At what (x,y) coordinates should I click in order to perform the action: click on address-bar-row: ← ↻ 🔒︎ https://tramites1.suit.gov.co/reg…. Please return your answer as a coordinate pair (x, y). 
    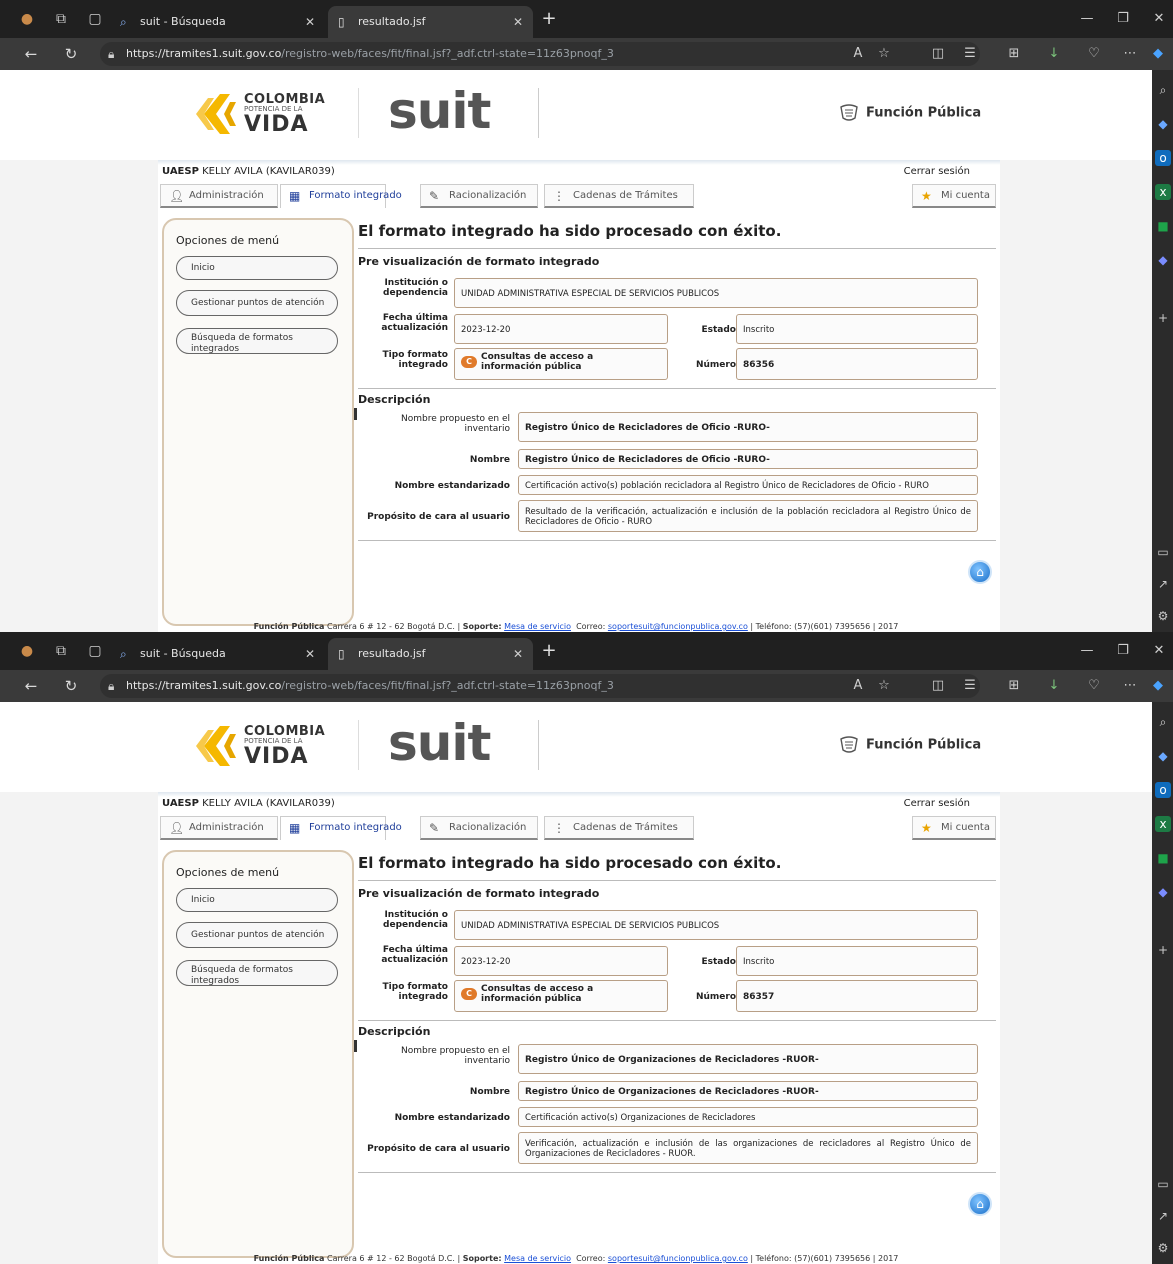
    Looking at the image, I should click on (586, 686).